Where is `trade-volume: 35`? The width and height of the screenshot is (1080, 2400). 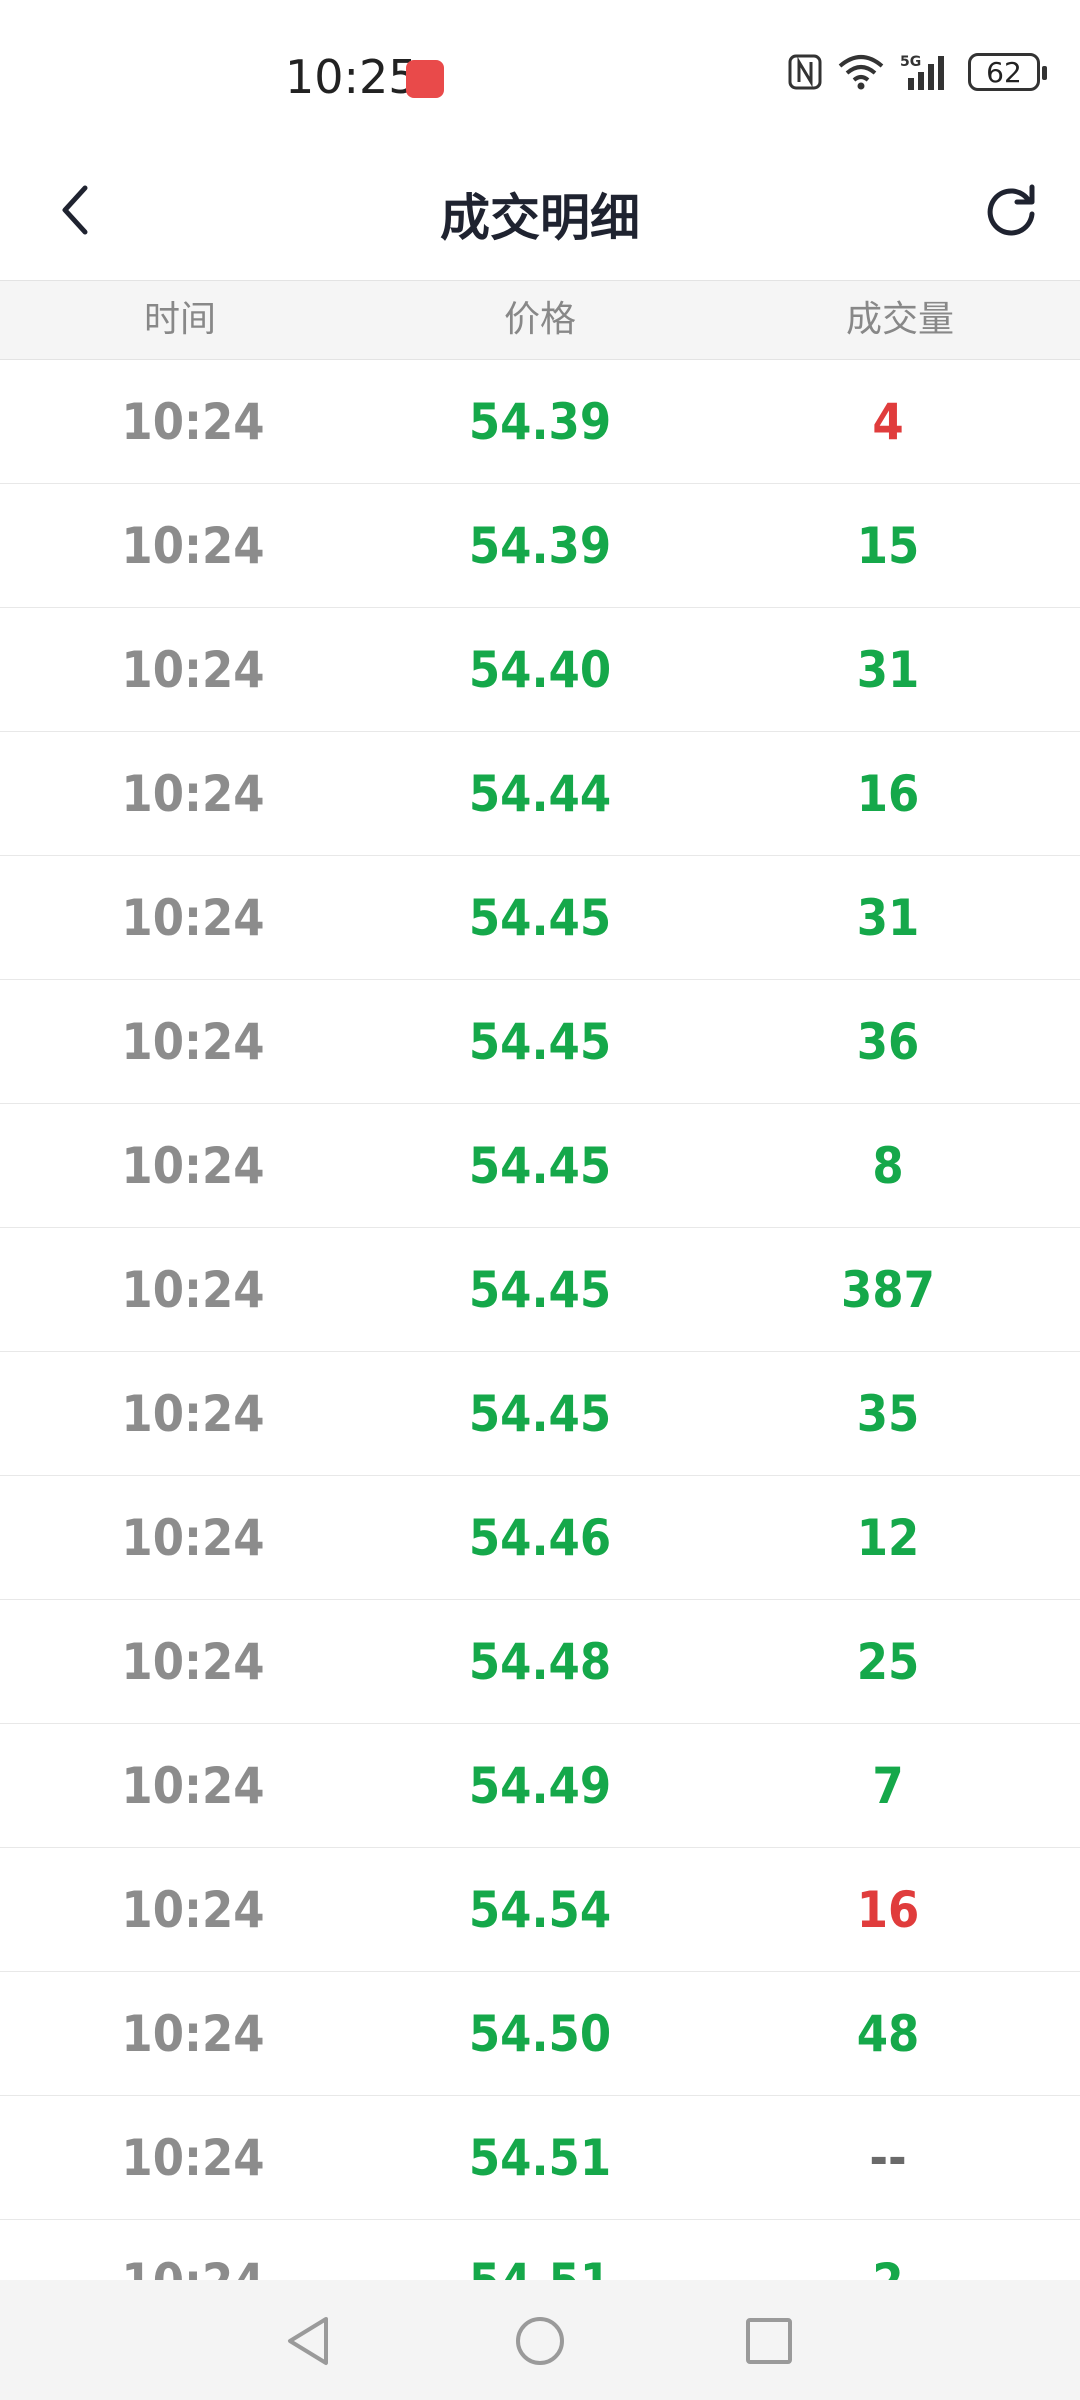
trade-volume: 35 is located at coordinates (888, 1414).